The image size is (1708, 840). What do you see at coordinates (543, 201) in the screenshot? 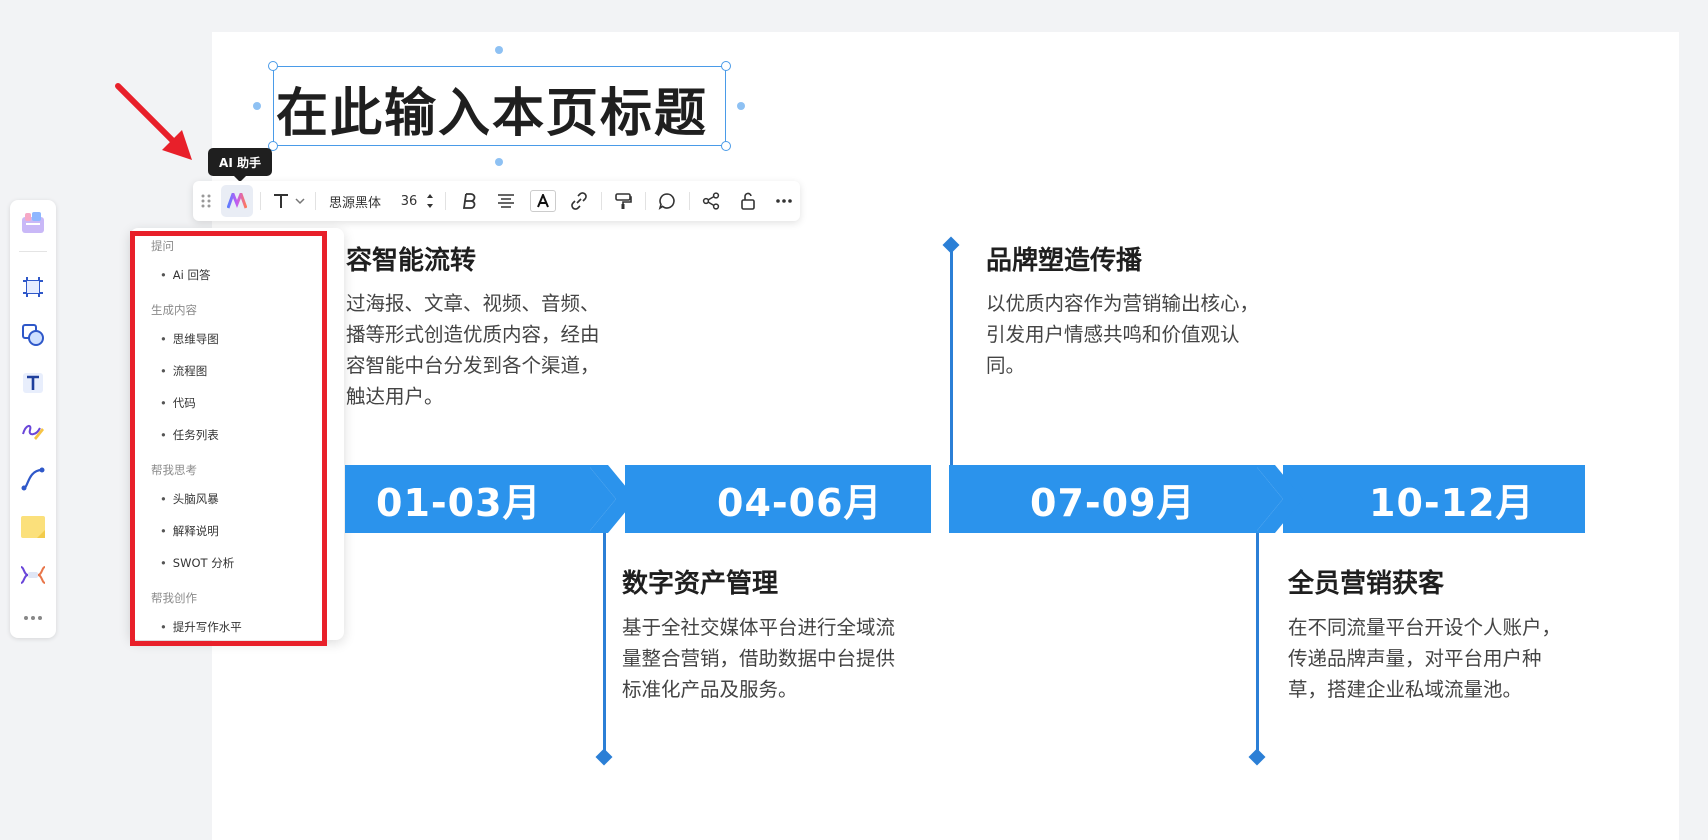
I see `text-color-icon` at bounding box center [543, 201].